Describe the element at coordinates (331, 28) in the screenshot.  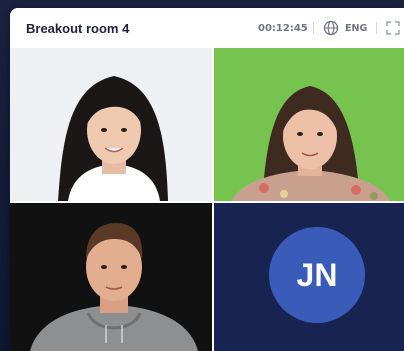
I see `globe-icon` at that location.